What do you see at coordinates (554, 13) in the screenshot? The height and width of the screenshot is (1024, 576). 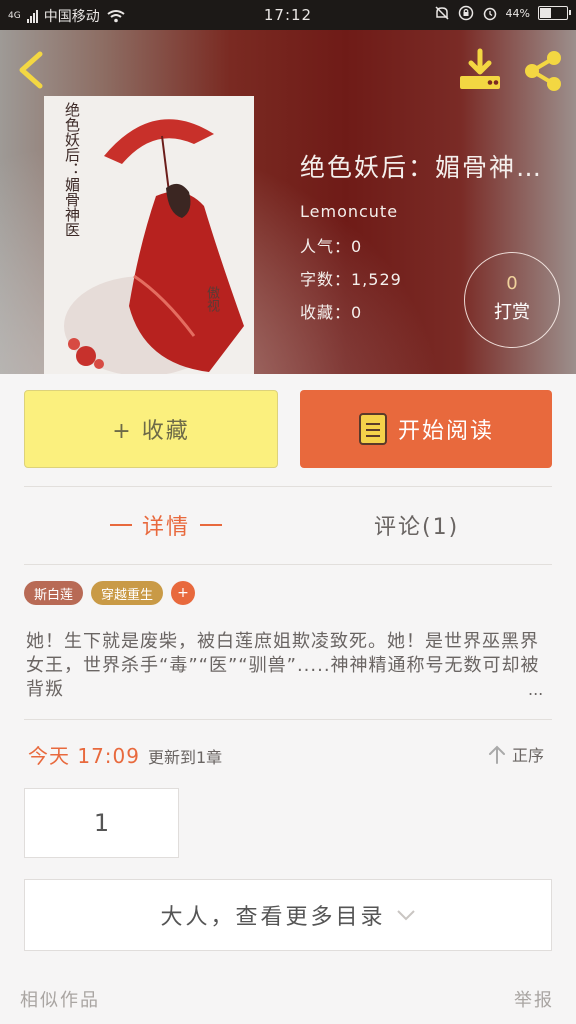 I see `battery-icon` at bounding box center [554, 13].